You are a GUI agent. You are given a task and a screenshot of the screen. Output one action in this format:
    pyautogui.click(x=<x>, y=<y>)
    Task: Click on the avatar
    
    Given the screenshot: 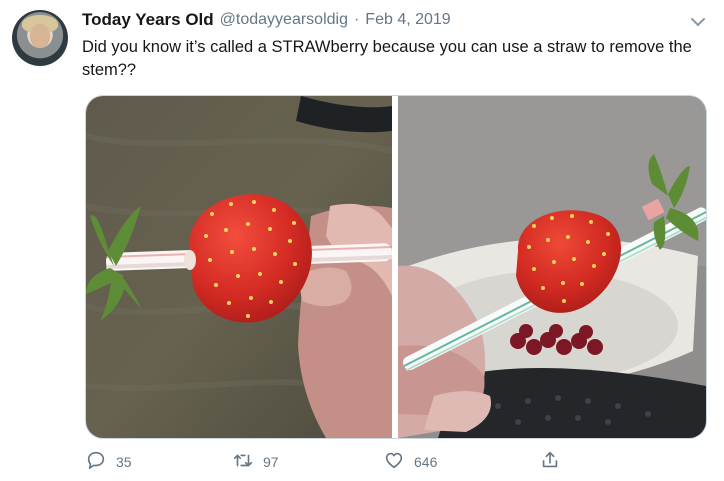 What is the action you would take?
    pyautogui.click(x=40, y=38)
    